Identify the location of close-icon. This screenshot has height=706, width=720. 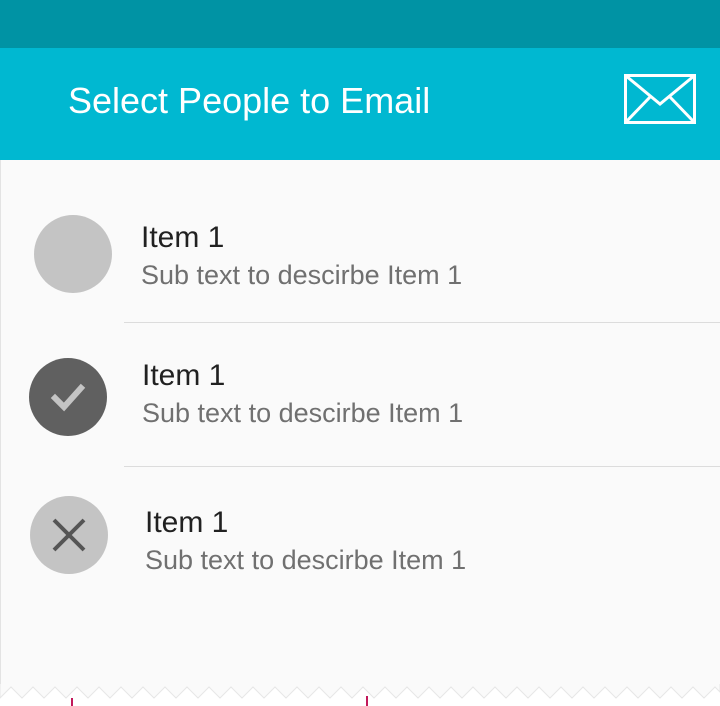
(69, 535).